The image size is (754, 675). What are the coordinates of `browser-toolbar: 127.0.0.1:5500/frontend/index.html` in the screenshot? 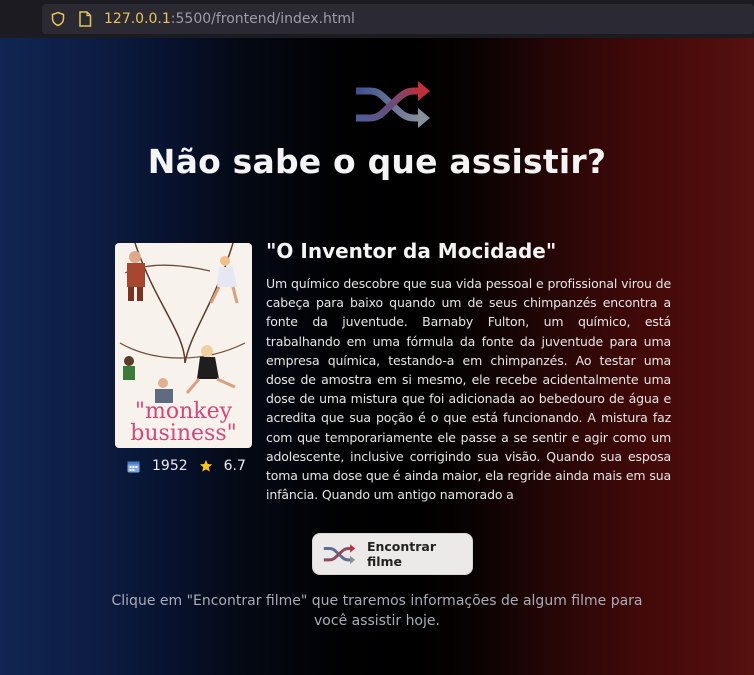 It's located at (377, 19).